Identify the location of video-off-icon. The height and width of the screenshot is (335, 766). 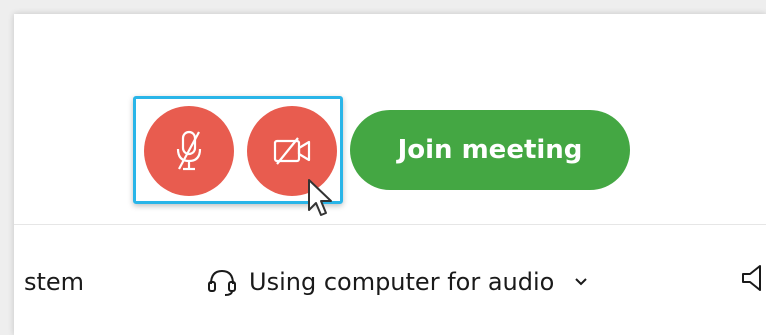
(292, 151).